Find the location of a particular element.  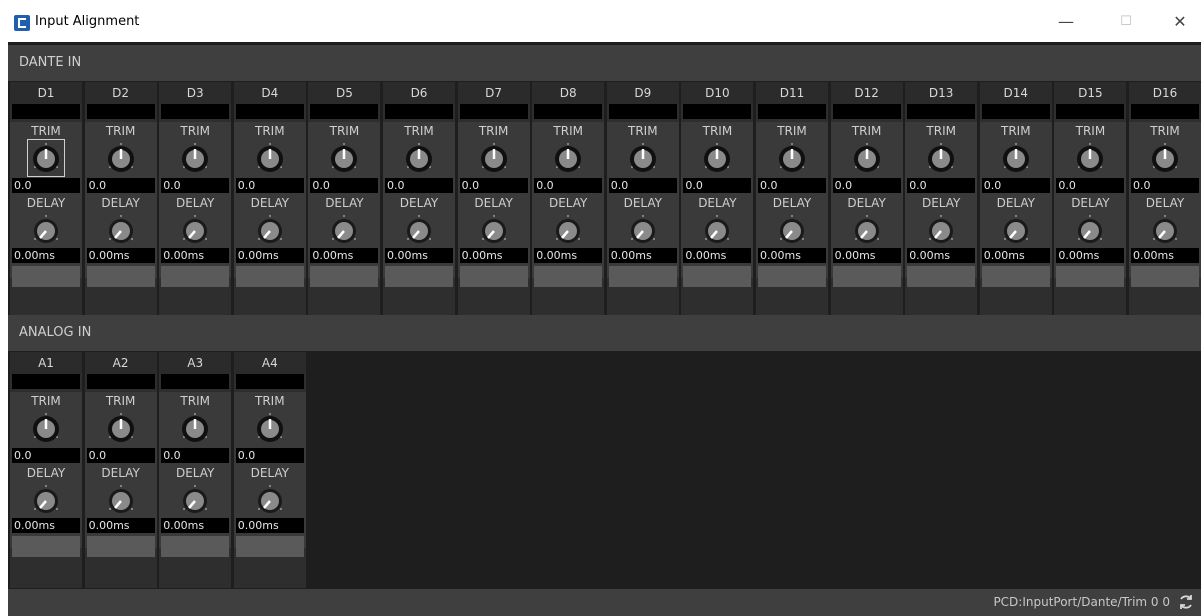

refresh-icon is located at coordinates (1186, 602).